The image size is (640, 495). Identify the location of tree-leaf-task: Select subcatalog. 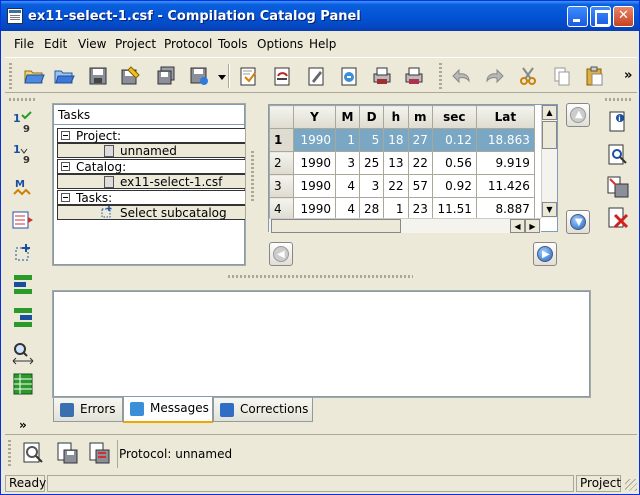
(151, 212).